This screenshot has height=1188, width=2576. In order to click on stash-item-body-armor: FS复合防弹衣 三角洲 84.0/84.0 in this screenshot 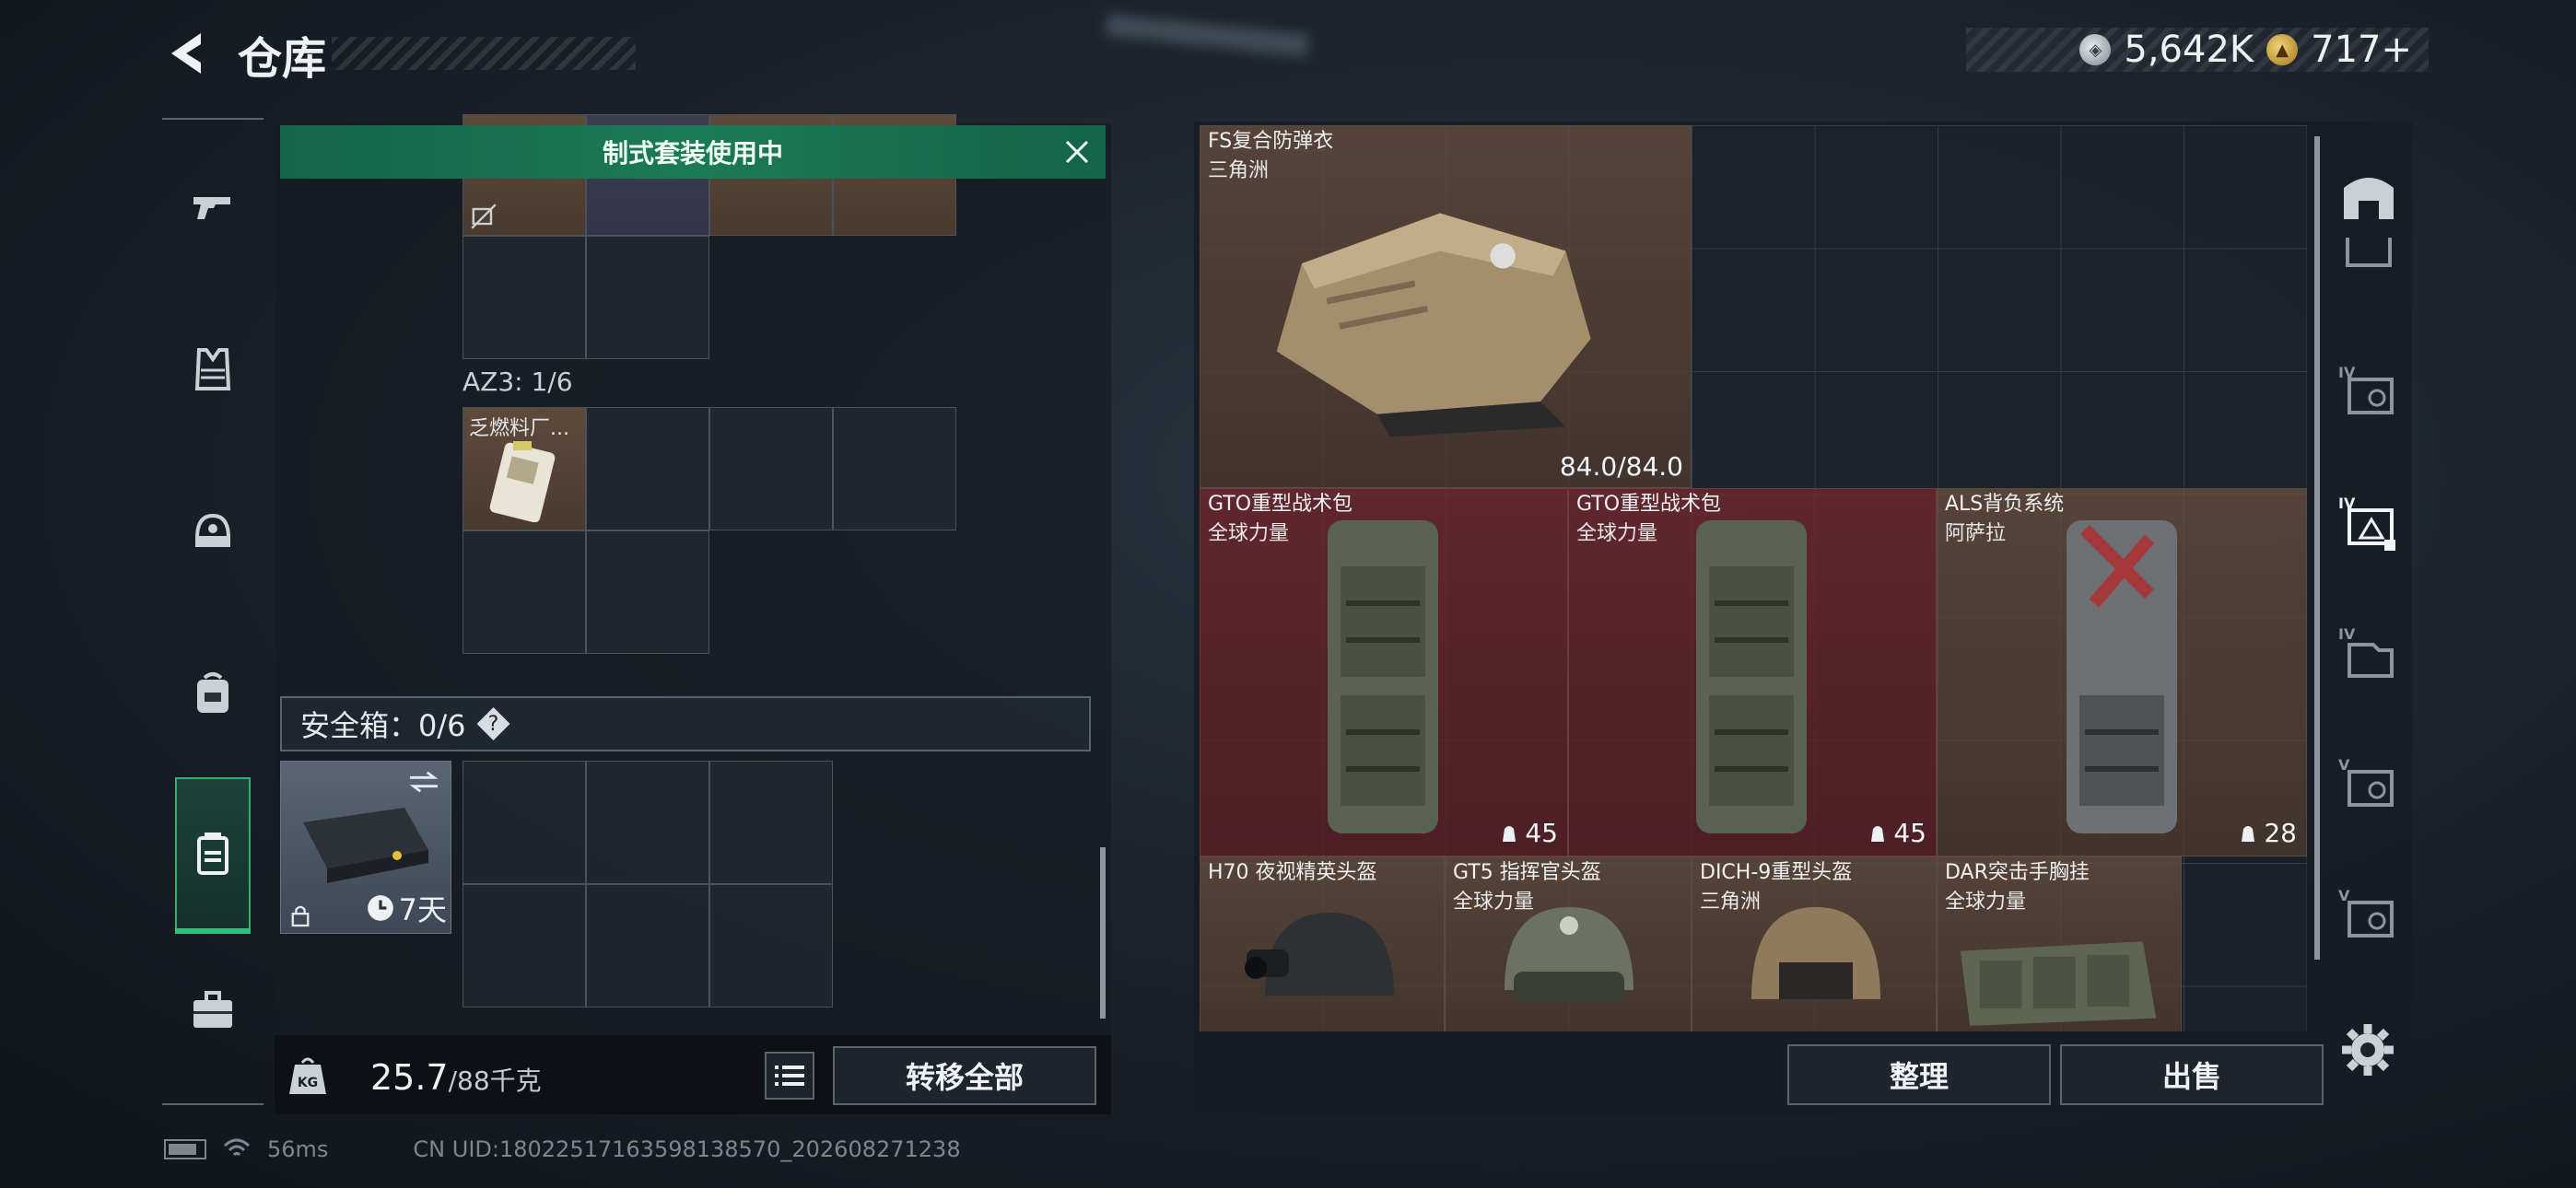, I will do `click(1446, 306)`.